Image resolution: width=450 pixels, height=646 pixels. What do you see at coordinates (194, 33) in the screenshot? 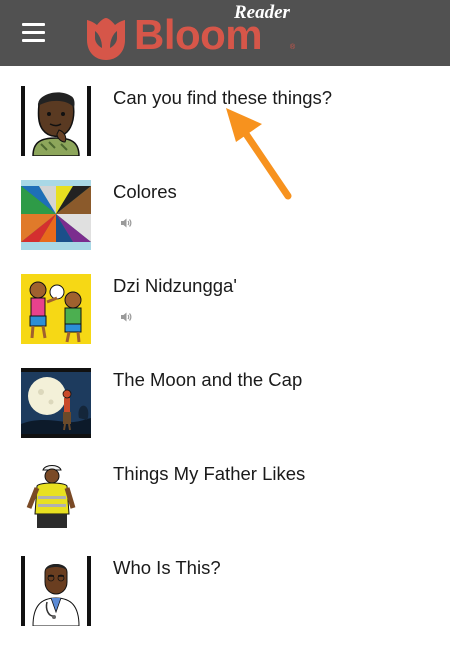
I see `bloom-reader-logo: Bloom Reader ®` at bounding box center [194, 33].